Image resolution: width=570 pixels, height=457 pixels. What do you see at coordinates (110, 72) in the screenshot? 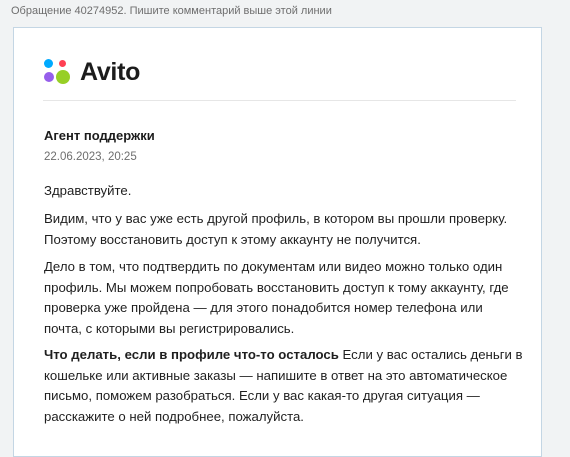
I see `brand-wordmark: Avito` at bounding box center [110, 72].